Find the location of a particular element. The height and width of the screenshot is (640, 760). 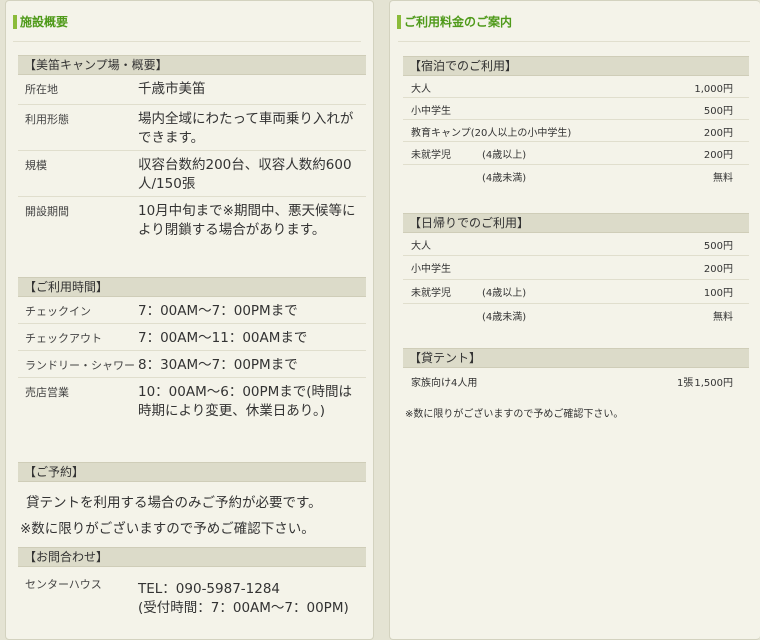

overview-heading: 【美笛キャンプ場・概要】 is located at coordinates (192, 65).